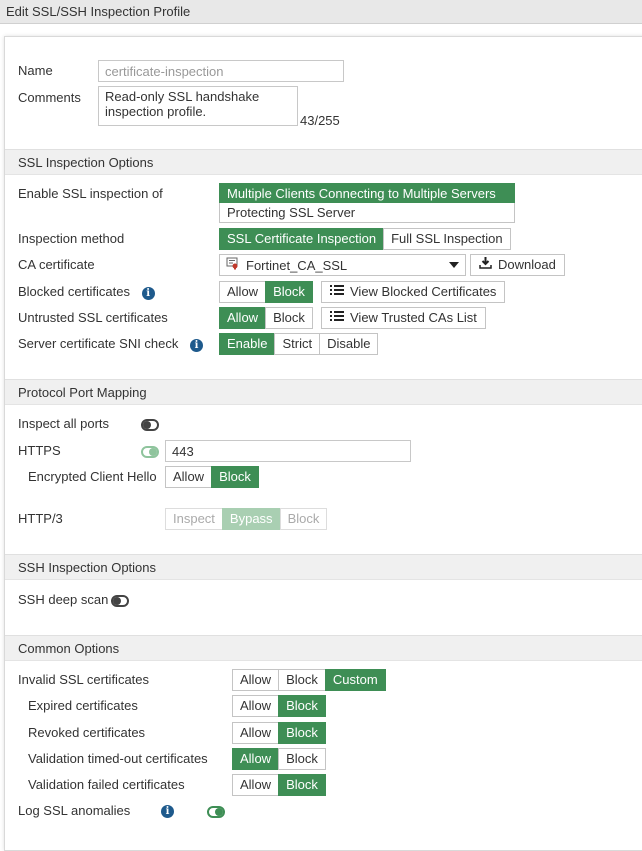  Describe the element at coordinates (221, 71) in the screenshot. I see `name-input: certificate-inspection` at that location.